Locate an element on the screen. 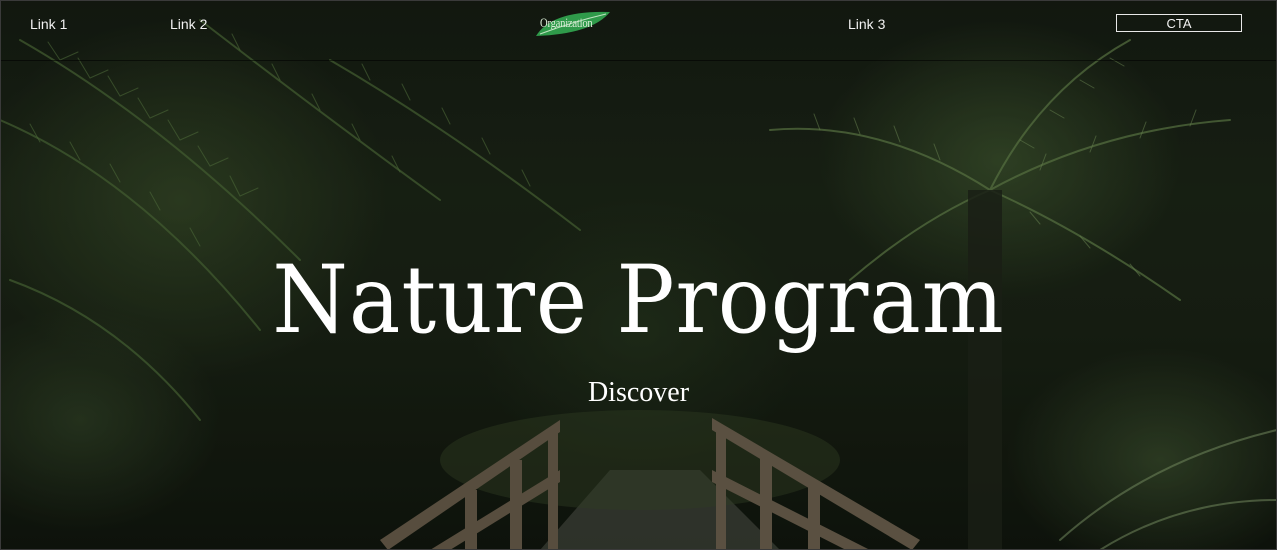 This screenshot has height=550, width=1277. hero-subtitle: Discover is located at coordinates (638, 392).